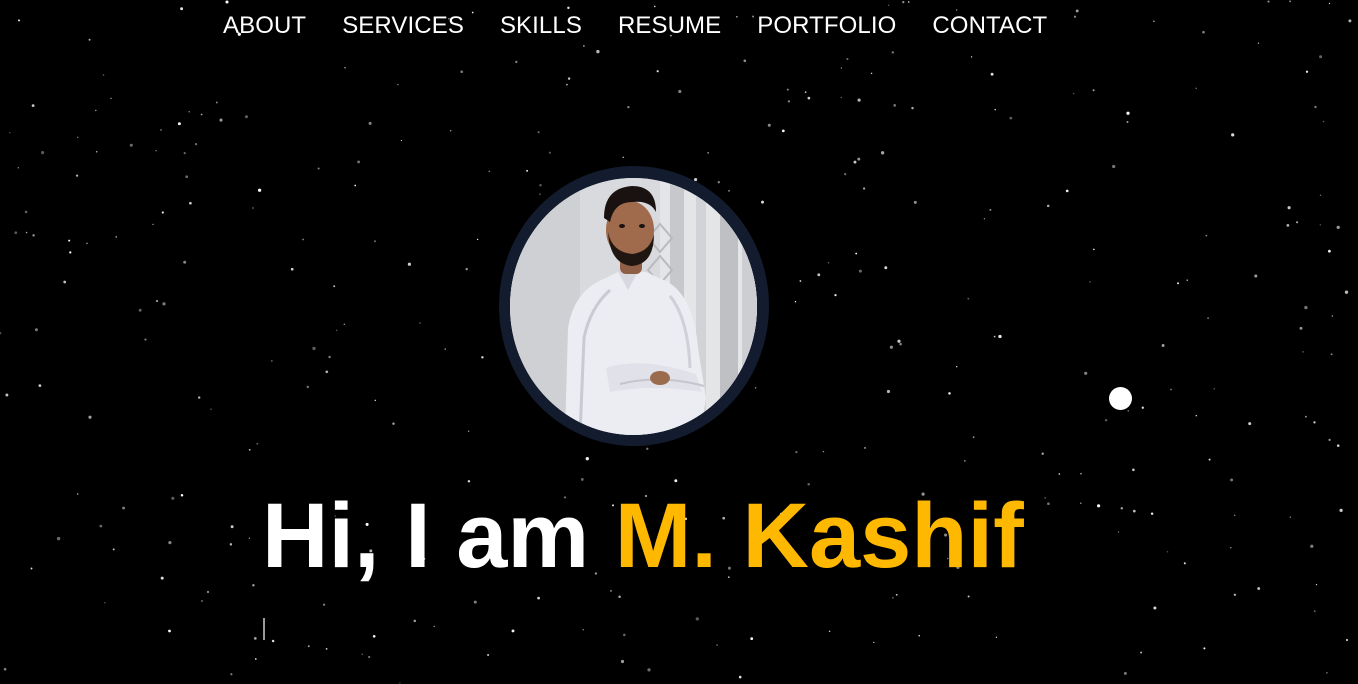 The image size is (1358, 684). What do you see at coordinates (541, 26) in the screenshot?
I see `nav-skills: SKILLS` at bounding box center [541, 26].